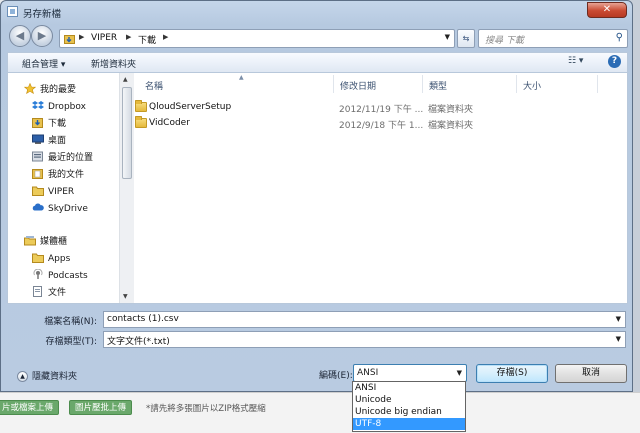 This screenshot has width=640, height=433. Describe the element at coordinates (38, 105) in the screenshot. I see `dropbox-icon` at that location.